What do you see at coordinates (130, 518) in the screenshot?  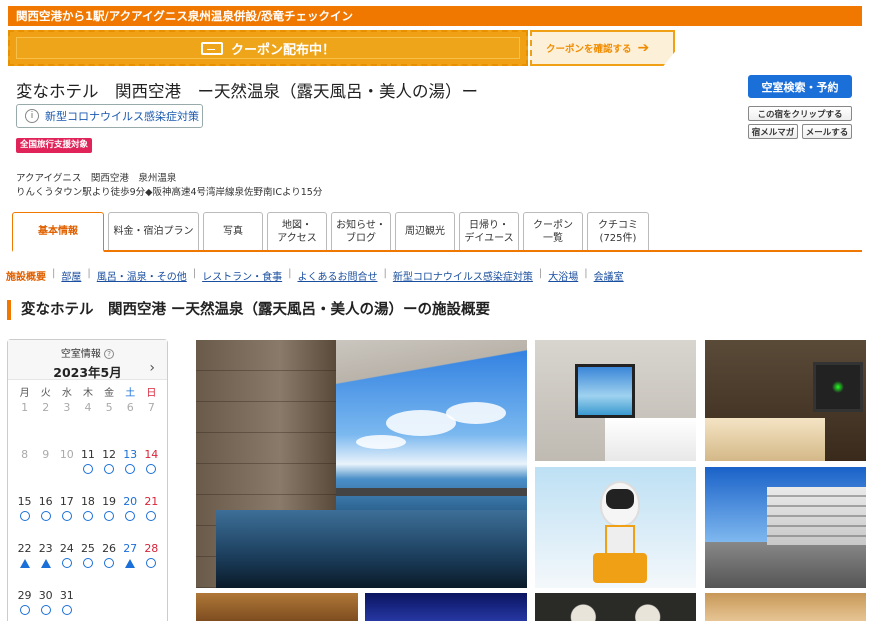 I see `calendar-day: 20` at bounding box center [130, 518].